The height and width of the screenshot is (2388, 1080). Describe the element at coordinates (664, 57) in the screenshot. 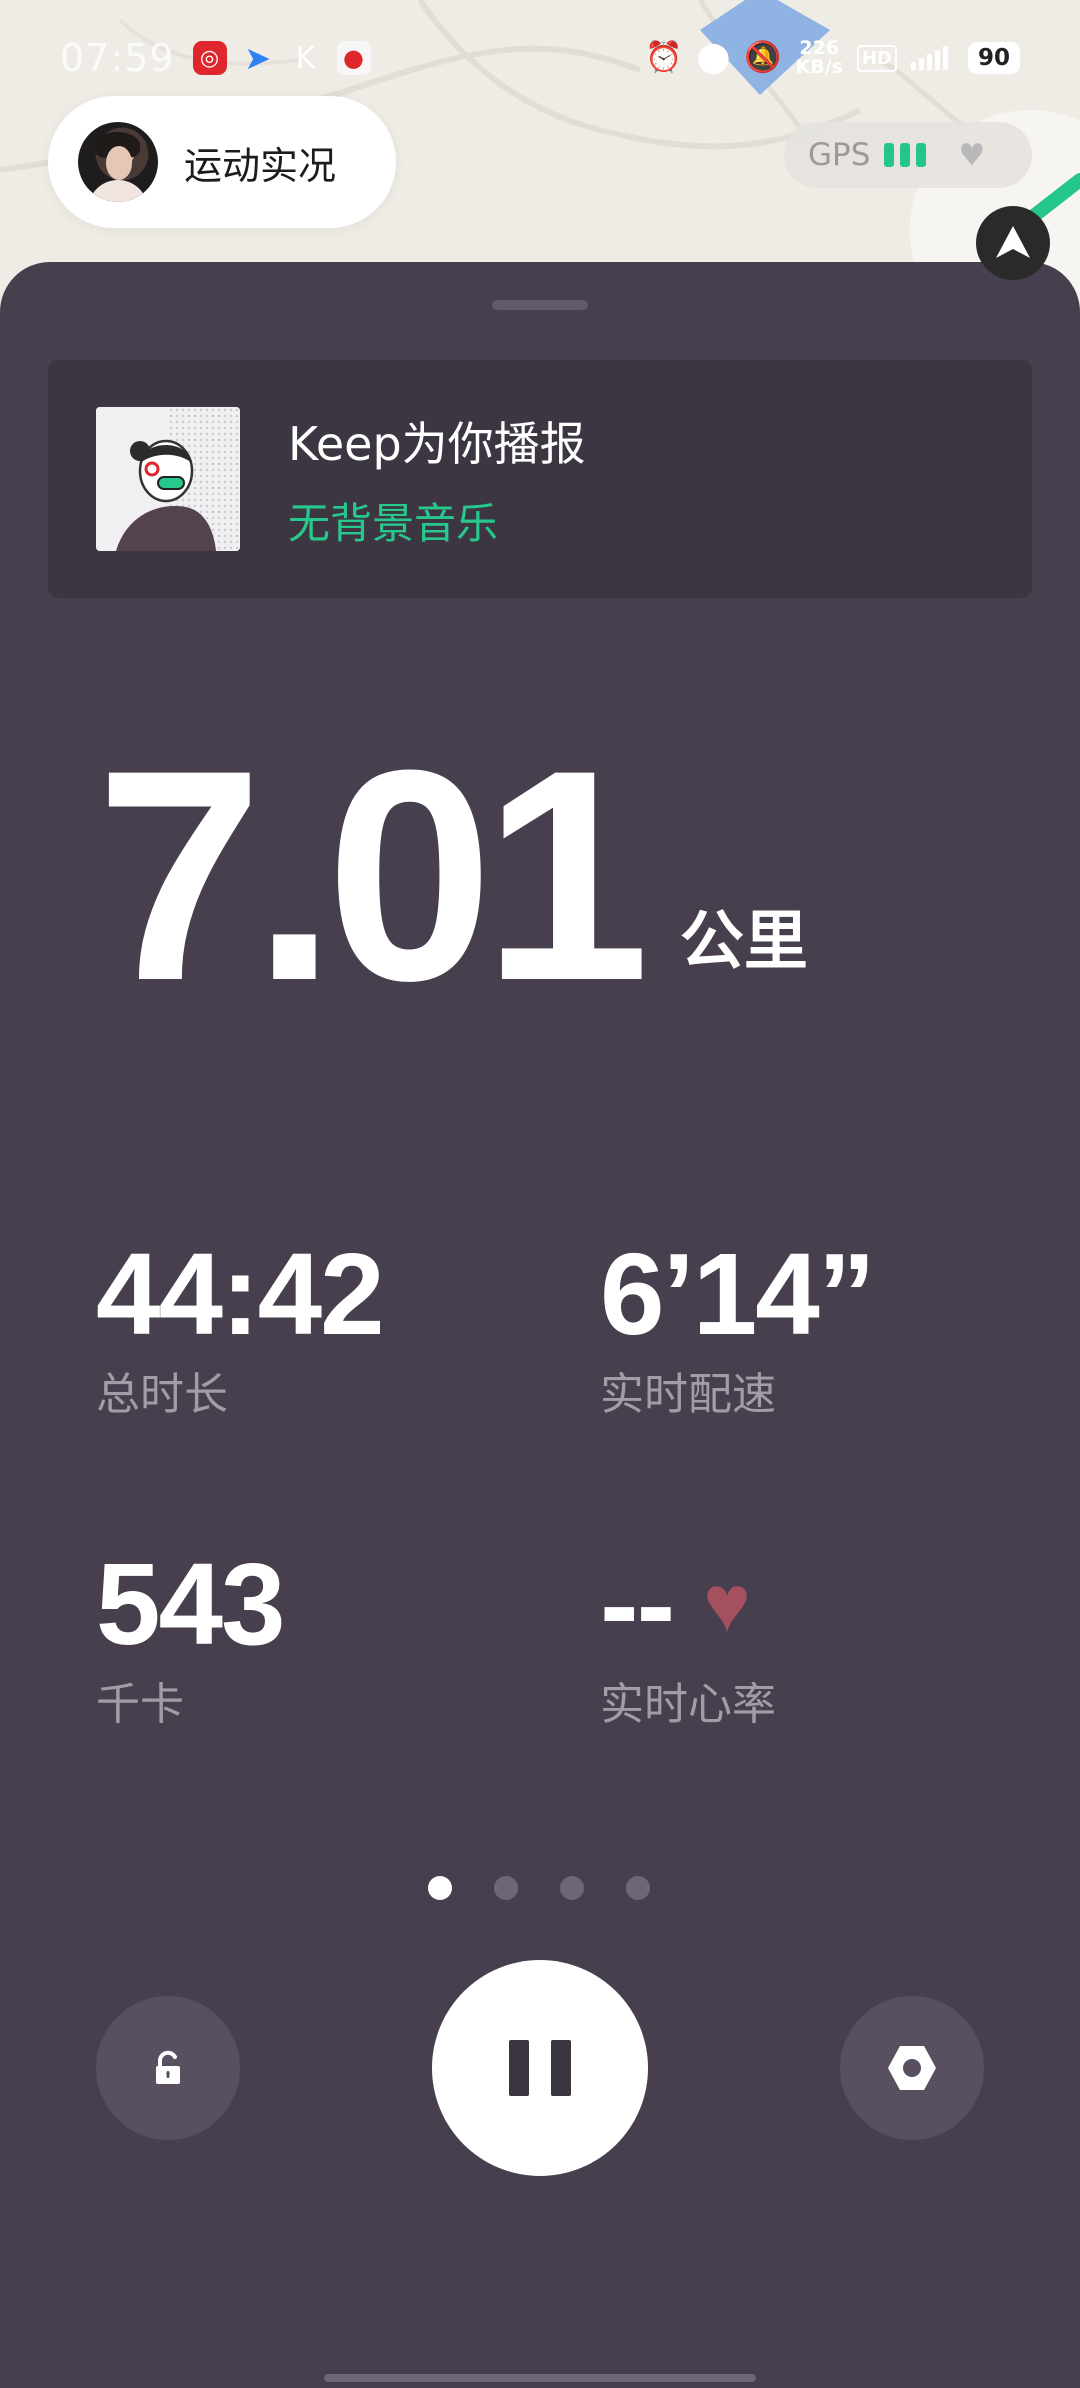

I see `alarm-icon: ⏰` at that location.